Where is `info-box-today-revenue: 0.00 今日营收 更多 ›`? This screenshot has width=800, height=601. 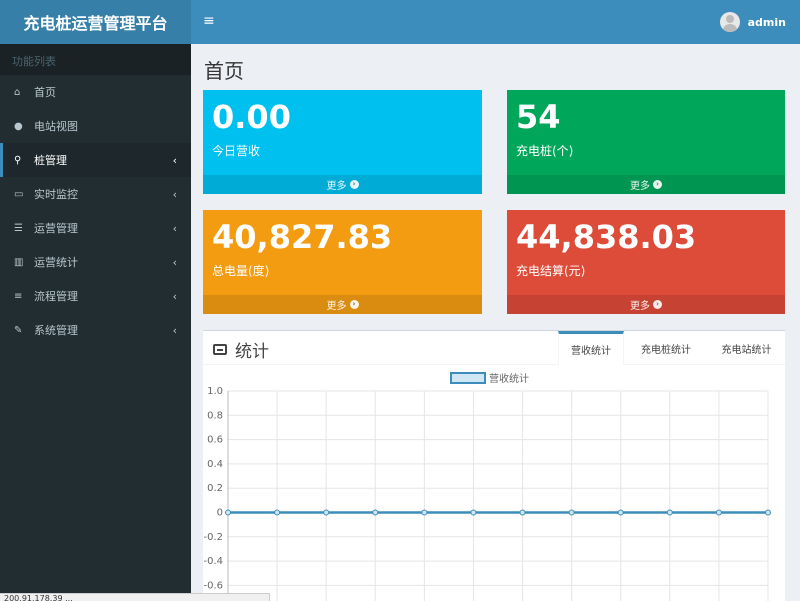
info-box-today-revenue: 0.00 今日营收 更多 › is located at coordinates (342, 142).